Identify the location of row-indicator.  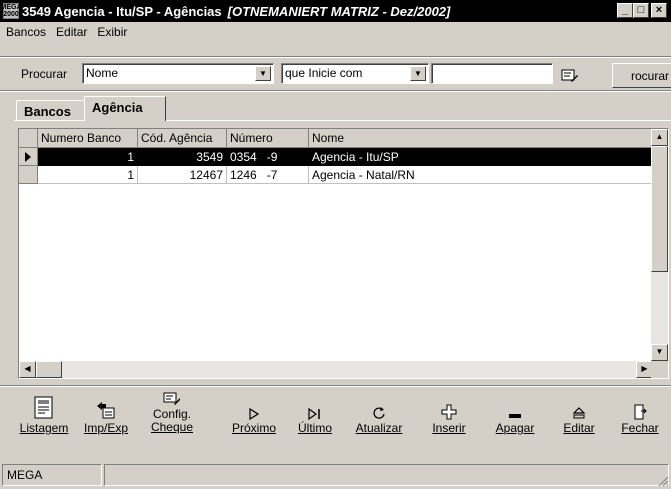
(28, 175).